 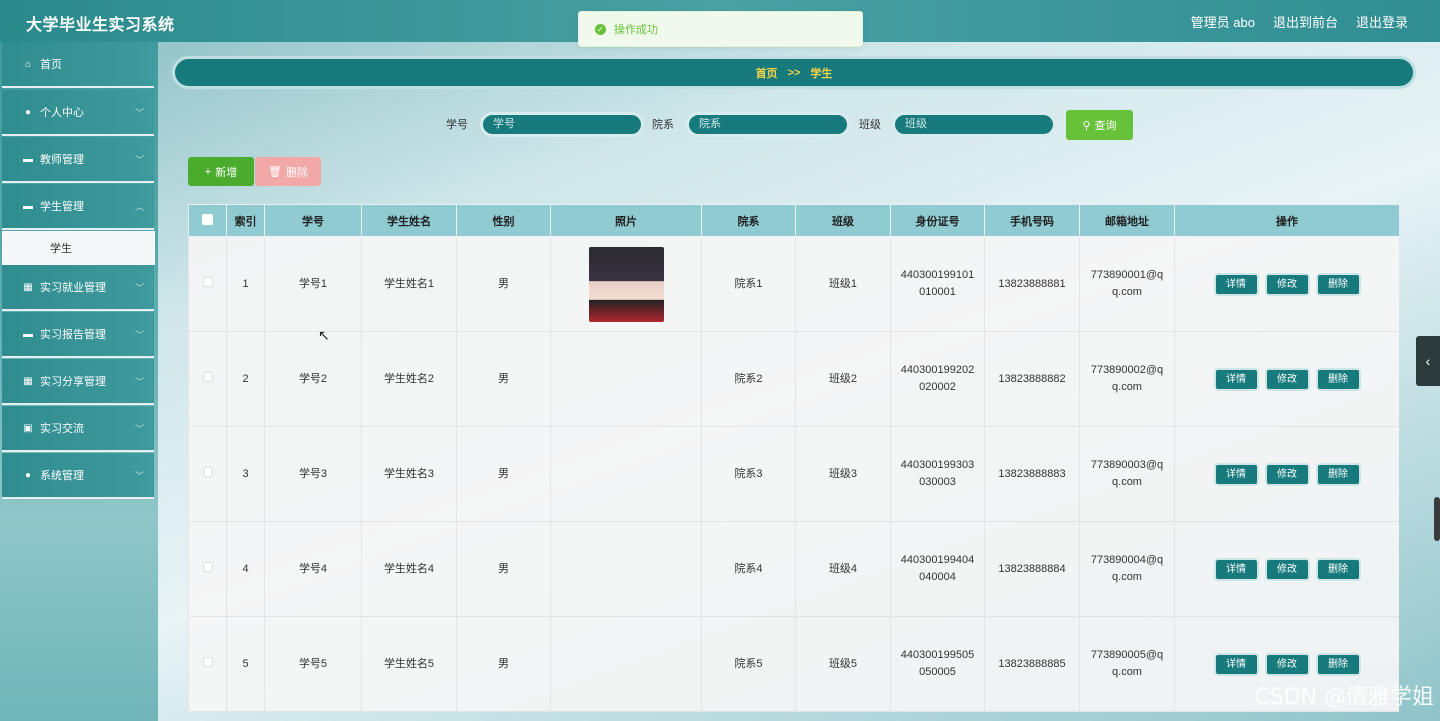 What do you see at coordinates (1032, 474) in the screenshot?
I see `cell-phone: 13823888883` at bounding box center [1032, 474].